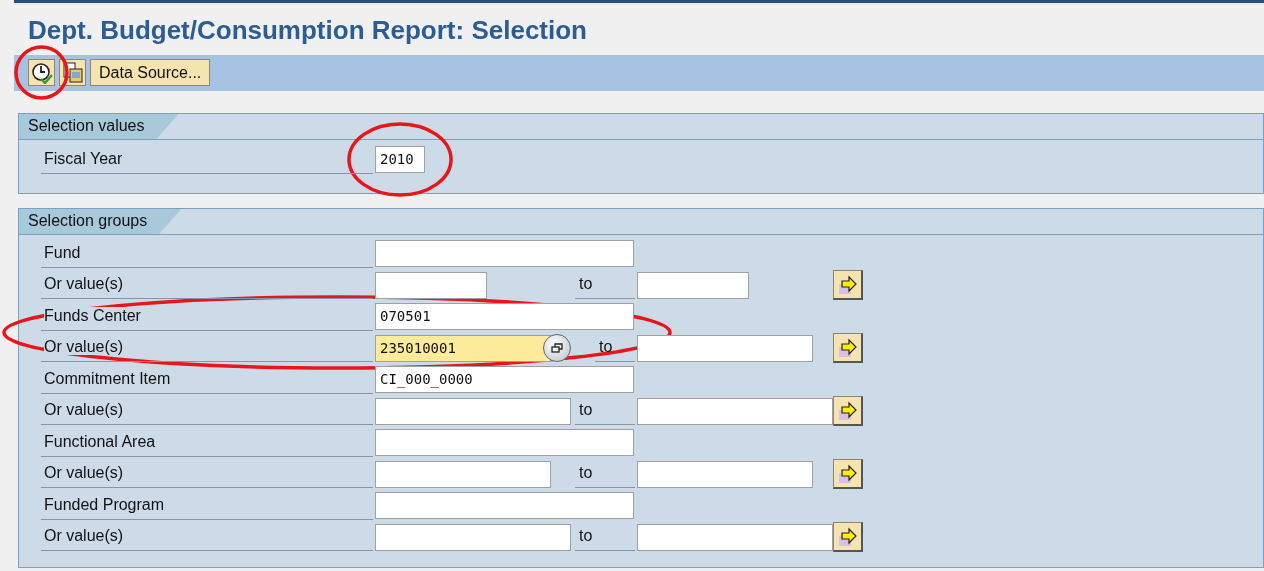 The height and width of the screenshot is (571, 1264). I want to click on execute-button, so click(41, 72).